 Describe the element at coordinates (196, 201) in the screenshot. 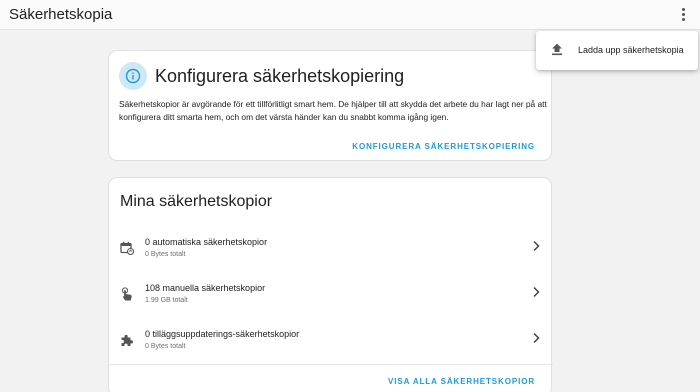

I see `my-backups-heading: Mina säkerhetskopior` at that location.